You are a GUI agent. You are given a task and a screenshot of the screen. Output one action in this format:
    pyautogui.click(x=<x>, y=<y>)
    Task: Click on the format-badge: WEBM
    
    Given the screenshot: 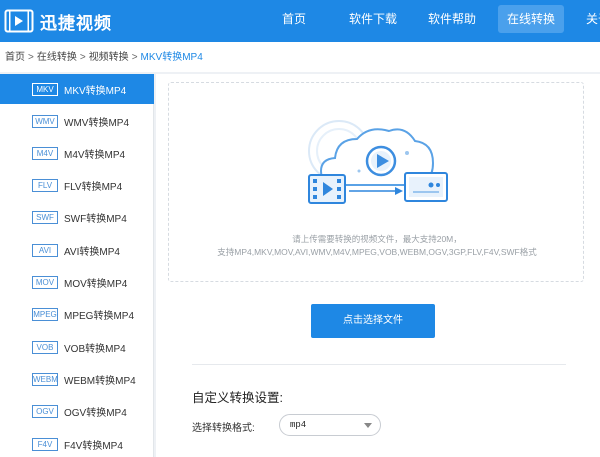 What is the action you would take?
    pyautogui.click(x=45, y=379)
    